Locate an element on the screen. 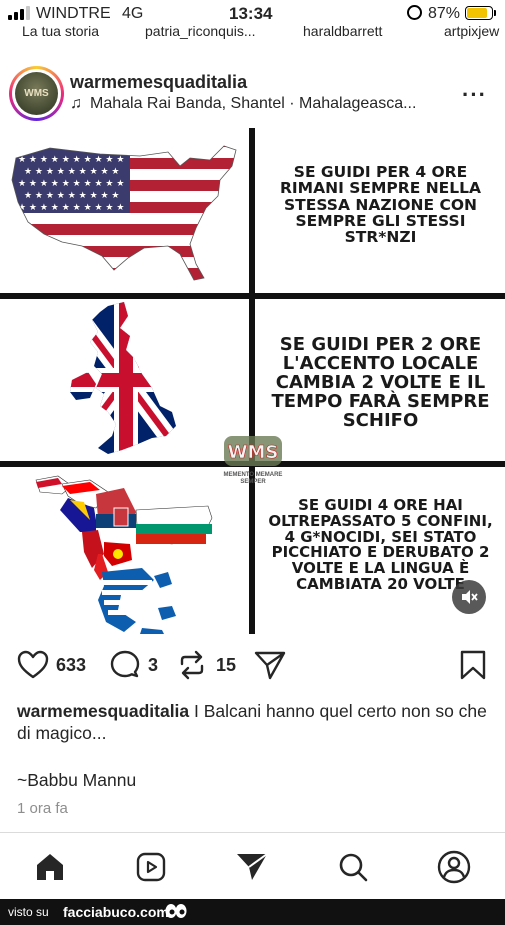  carrier-name: WINDTRE is located at coordinates (73, 13).